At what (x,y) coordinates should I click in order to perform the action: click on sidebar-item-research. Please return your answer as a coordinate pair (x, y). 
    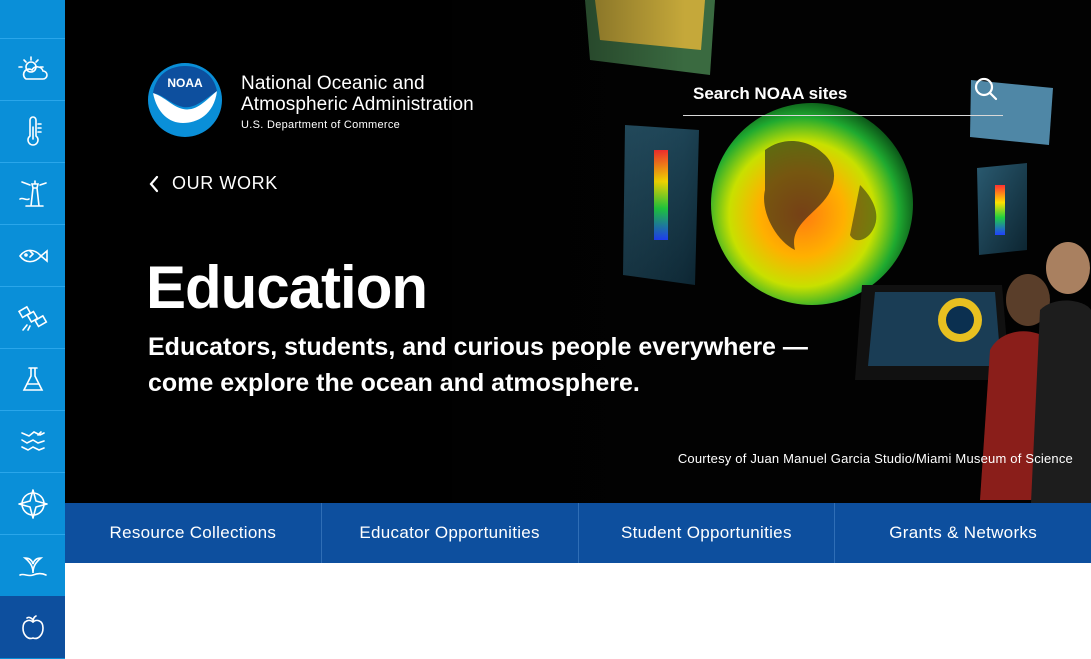
    Looking at the image, I should click on (32, 379).